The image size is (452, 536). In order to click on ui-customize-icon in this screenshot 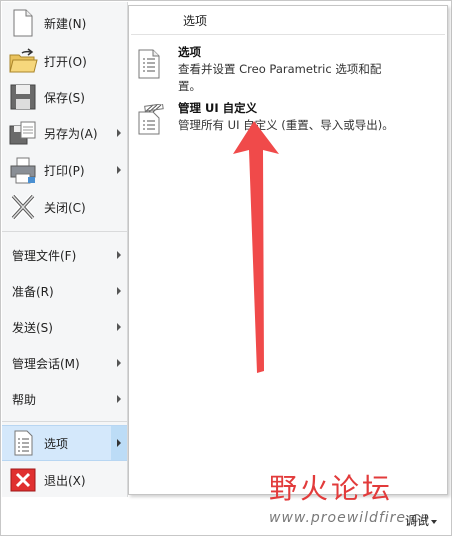, I will do `click(150, 119)`.